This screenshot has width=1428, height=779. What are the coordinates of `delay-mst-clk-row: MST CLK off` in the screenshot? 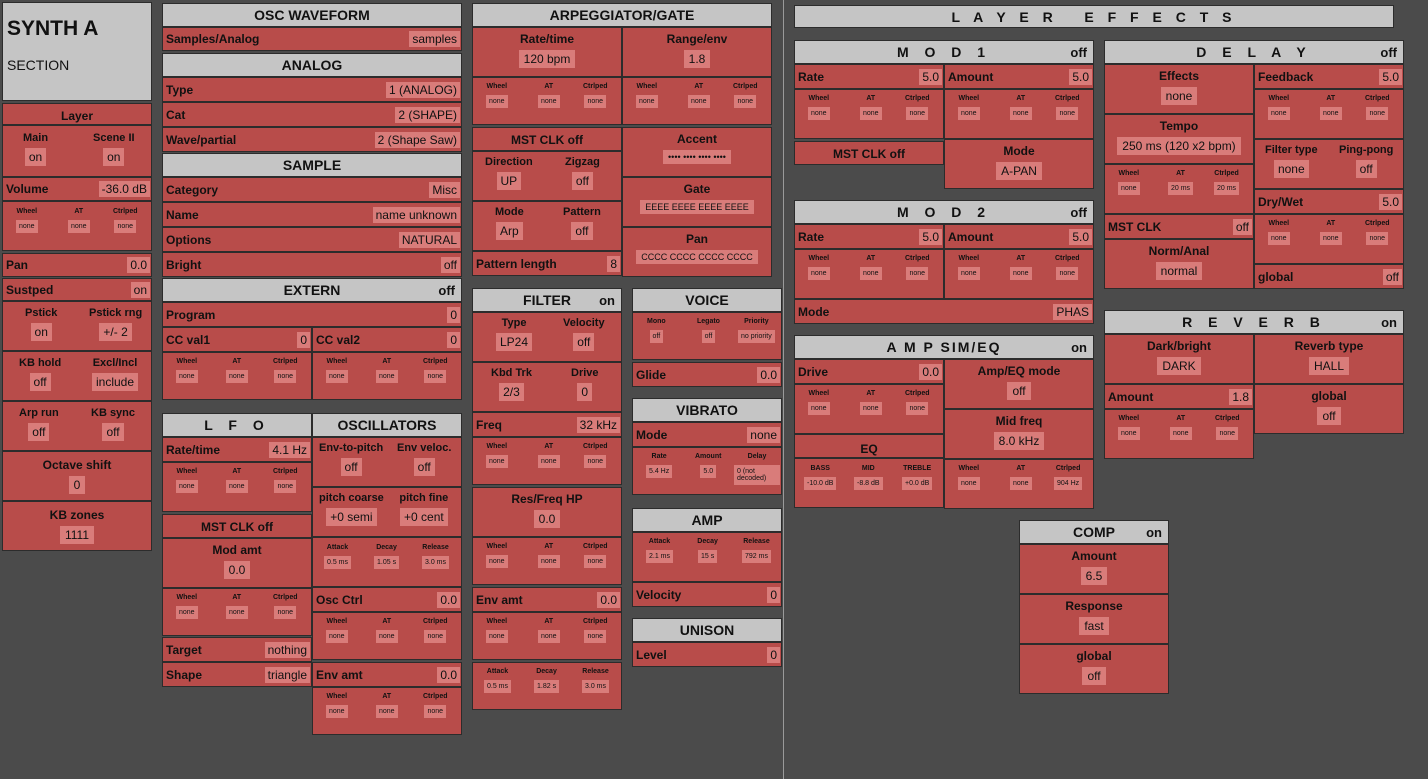 It's located at (1179, 226).